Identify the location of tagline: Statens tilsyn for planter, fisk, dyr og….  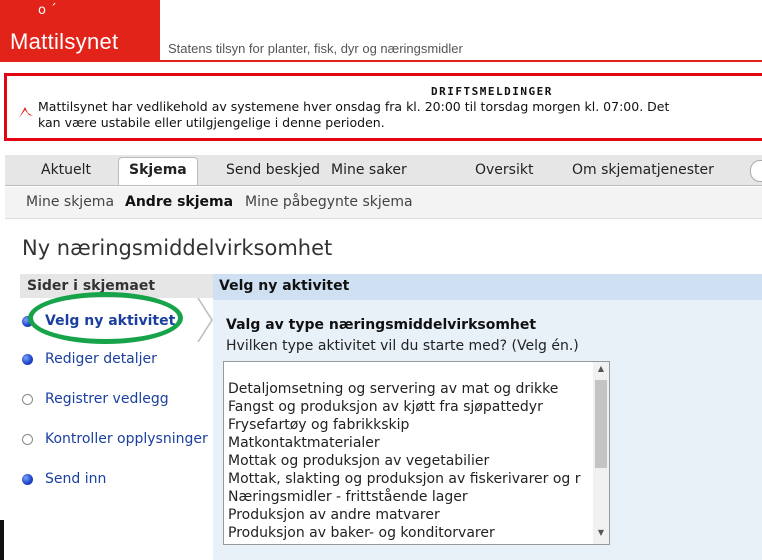
(315, 48).